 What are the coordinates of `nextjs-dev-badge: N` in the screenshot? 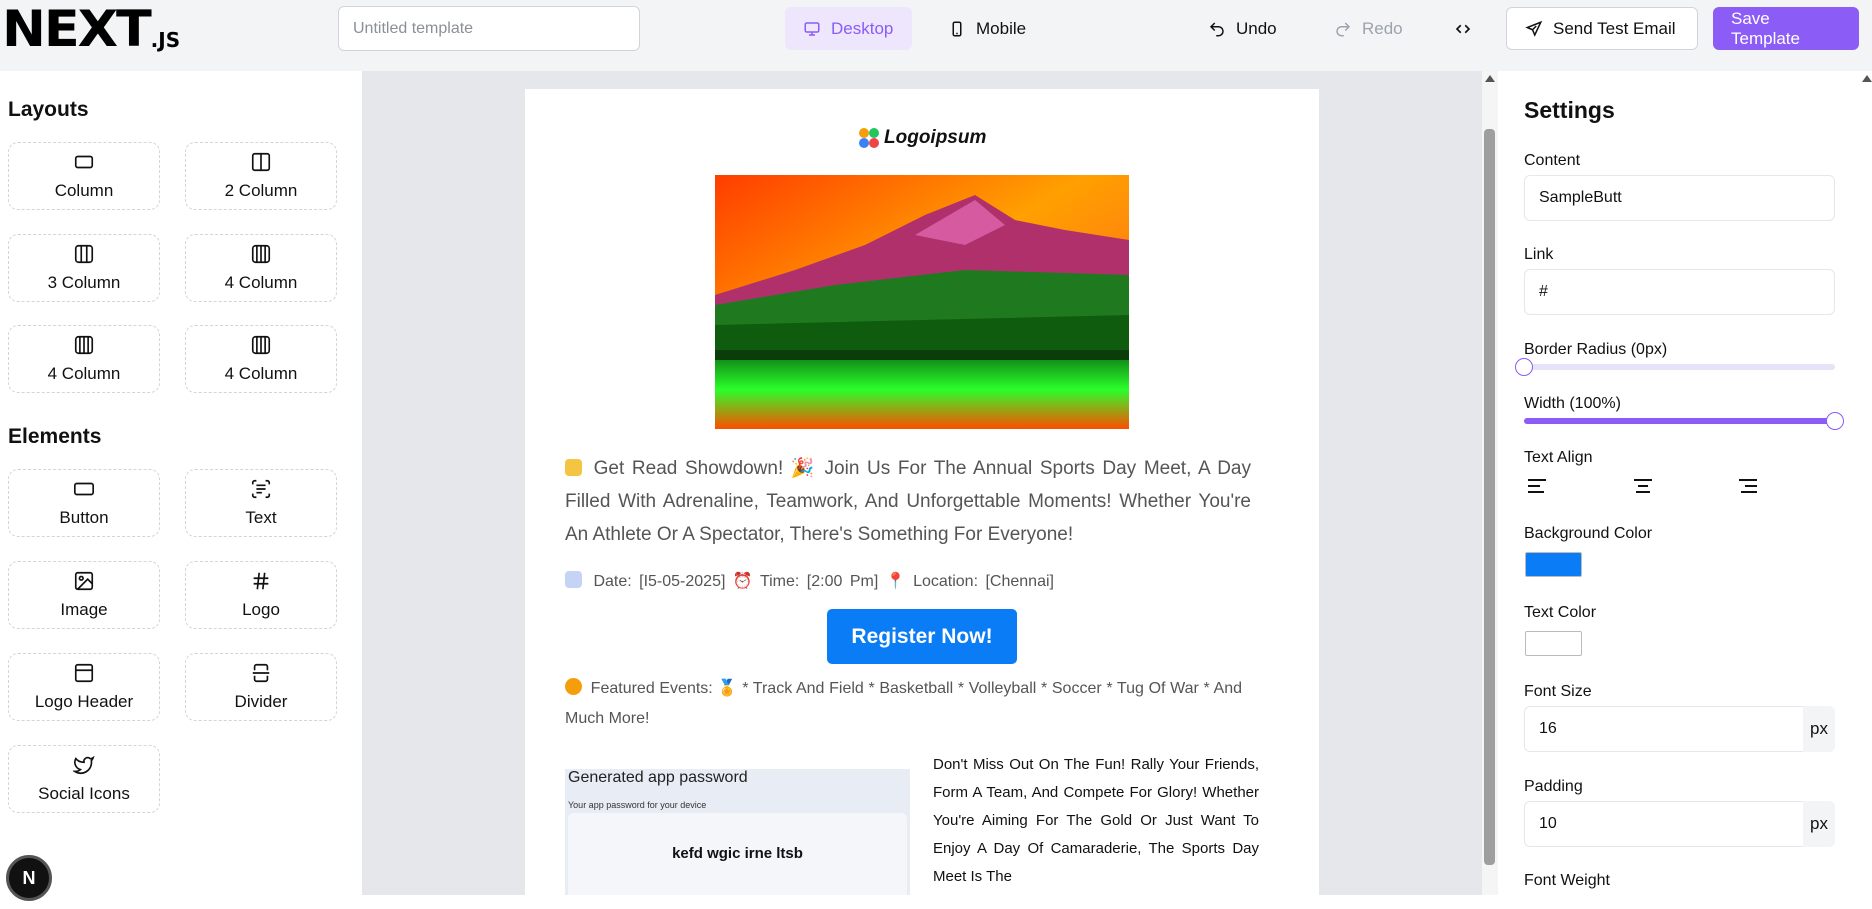 It's located at (29, 878).